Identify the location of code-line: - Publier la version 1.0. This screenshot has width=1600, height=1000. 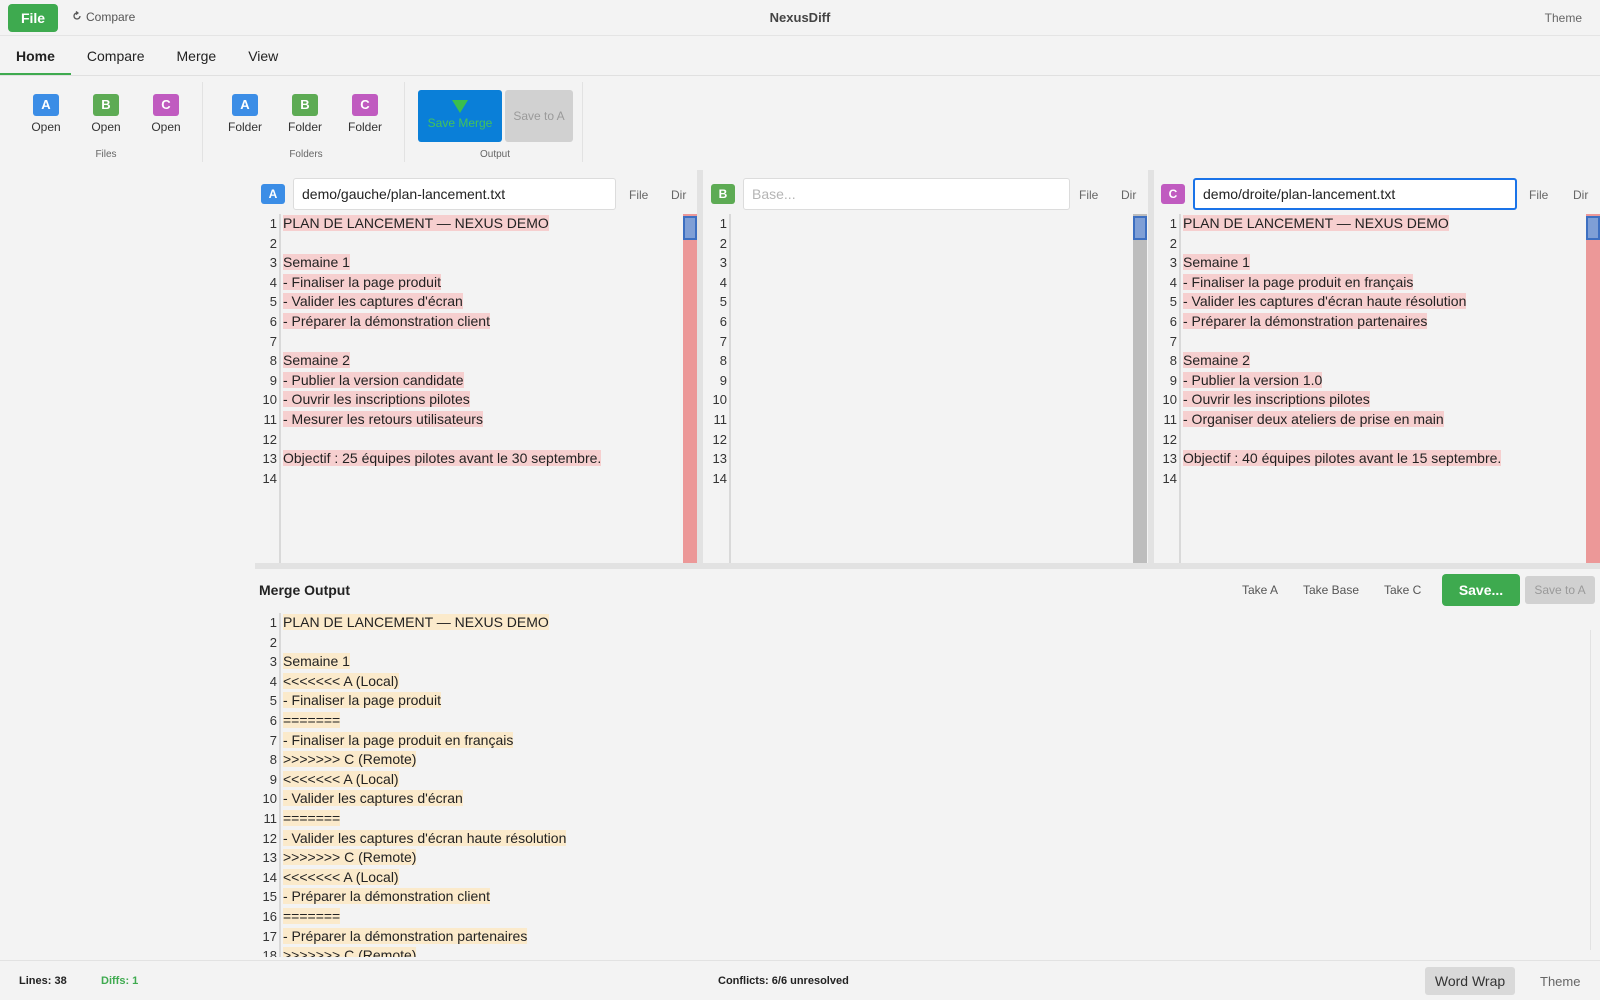
(1379, 381).